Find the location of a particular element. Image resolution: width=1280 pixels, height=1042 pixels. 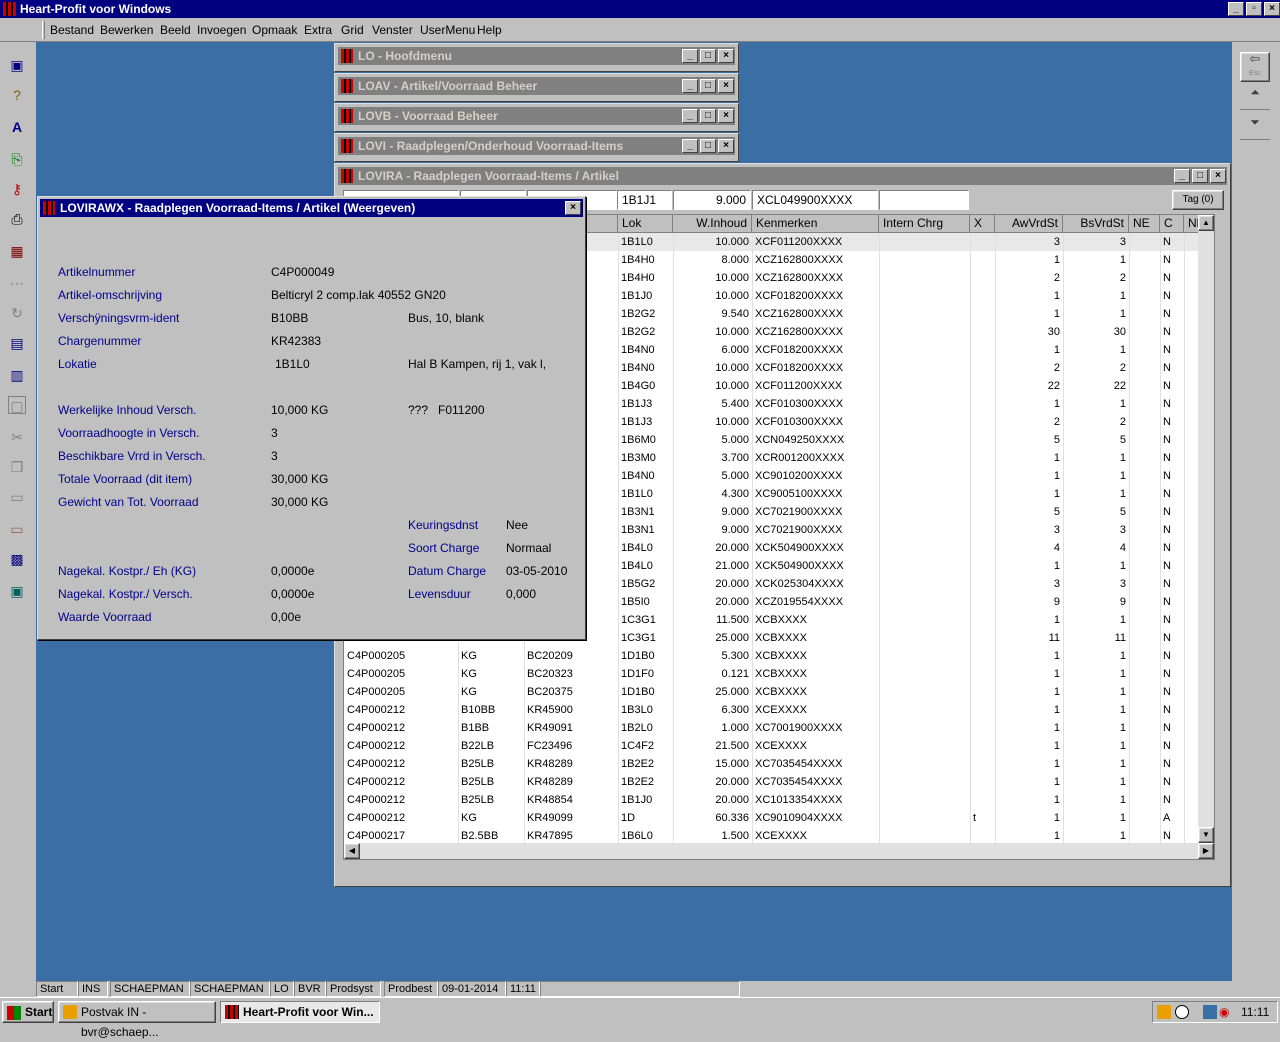

vertical-scrollbar: ▲ ▼ is located at coordinates (1206, 529).